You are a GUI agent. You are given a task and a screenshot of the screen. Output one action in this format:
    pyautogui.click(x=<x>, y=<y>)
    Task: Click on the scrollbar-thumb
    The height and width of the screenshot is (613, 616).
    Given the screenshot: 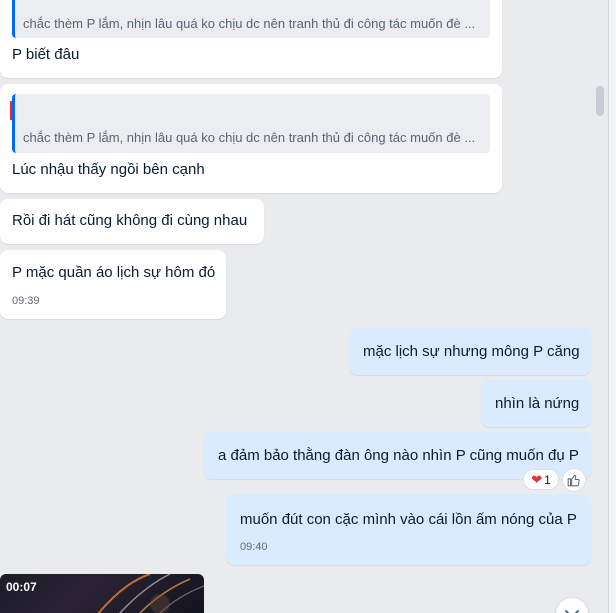 What is the action you would take?
    pyautogui.click(x=600, y=101)
    